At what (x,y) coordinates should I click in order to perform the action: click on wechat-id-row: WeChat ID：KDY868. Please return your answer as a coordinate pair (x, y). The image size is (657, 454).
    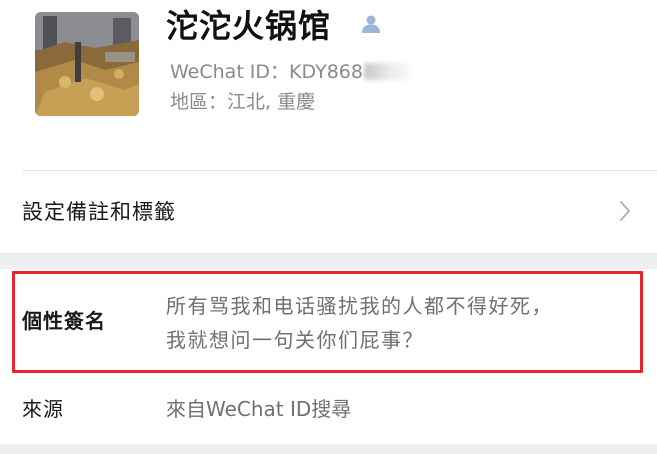
    Looking at the image, I should click on (289, 72).